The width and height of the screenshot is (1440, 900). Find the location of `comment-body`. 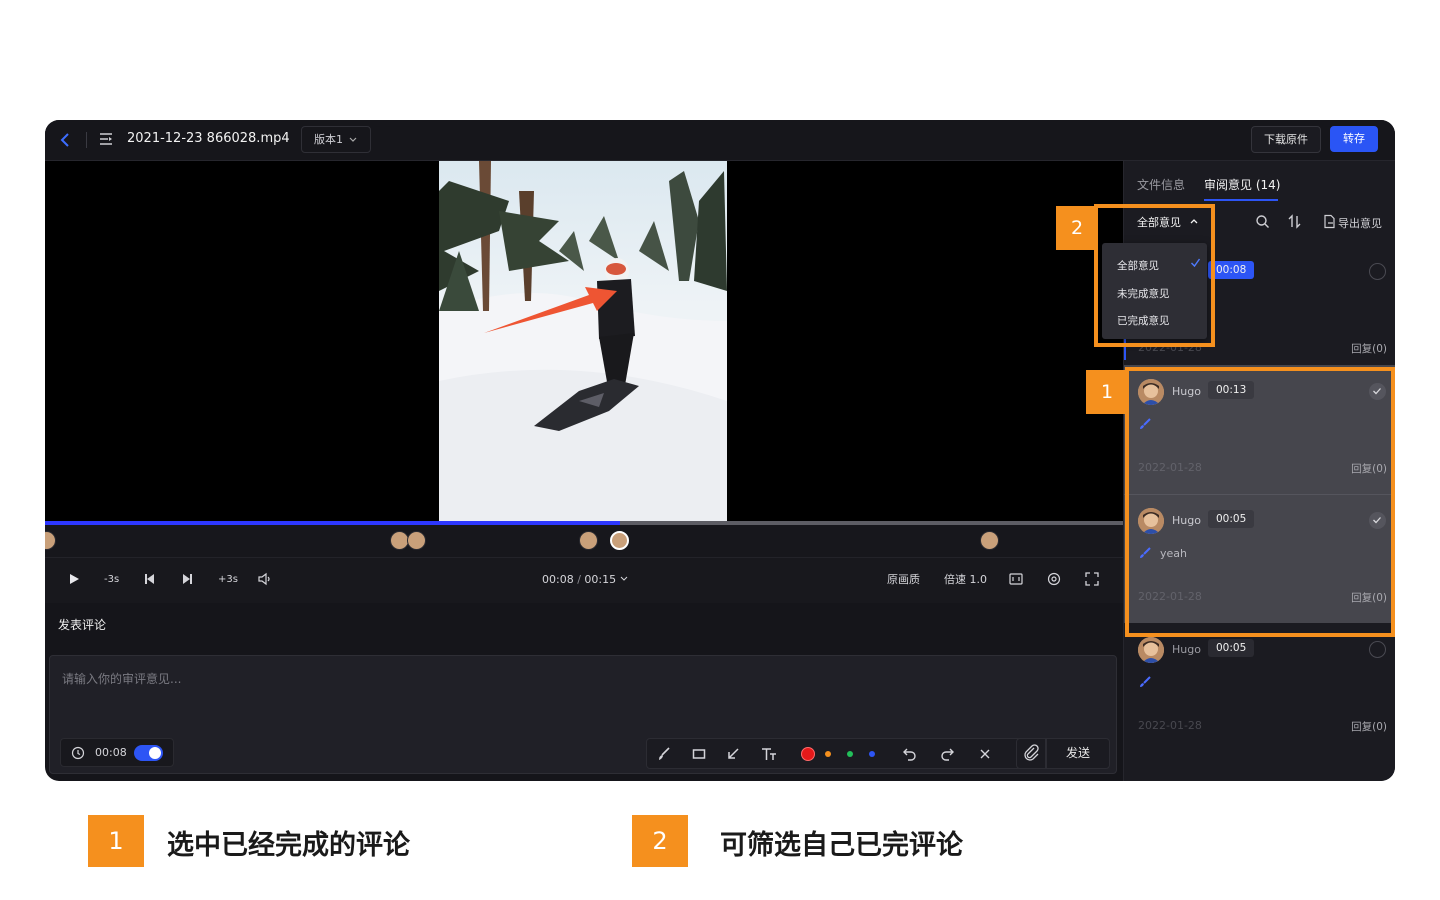

comment-body is located at coordinates (1149, 682).